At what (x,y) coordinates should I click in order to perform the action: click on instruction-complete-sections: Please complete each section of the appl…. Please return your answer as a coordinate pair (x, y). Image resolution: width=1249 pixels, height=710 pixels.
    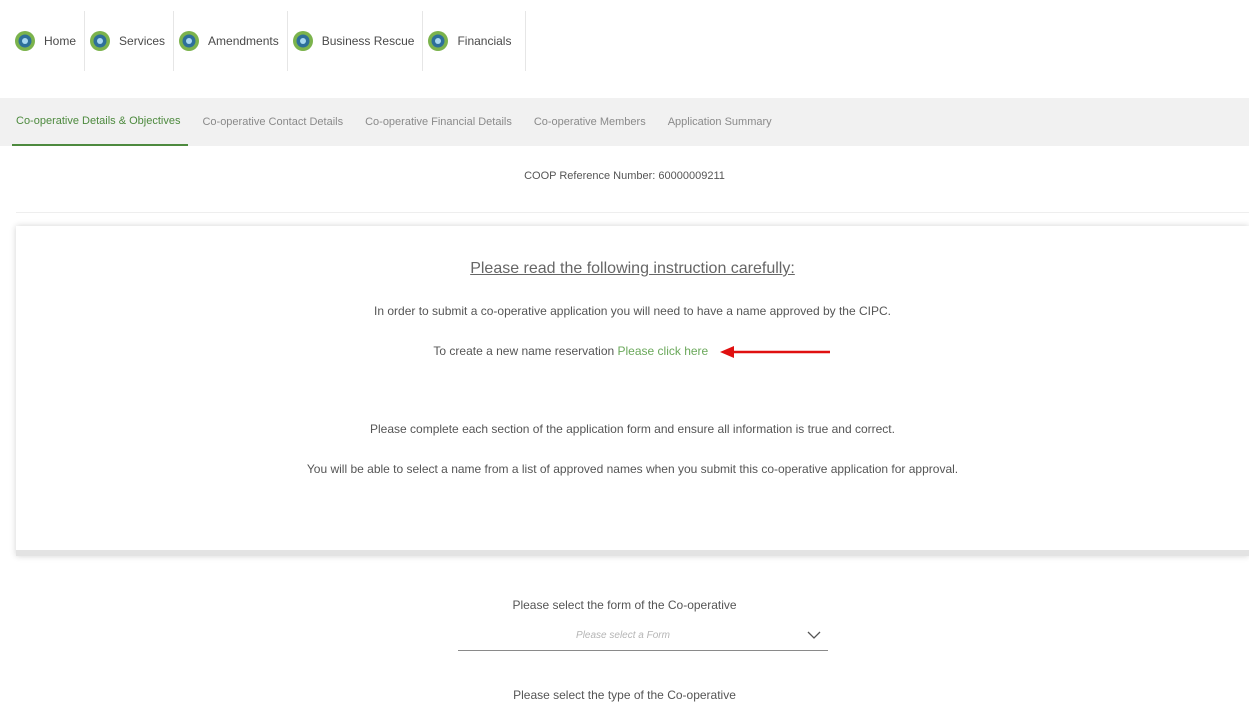
    Looking at the image, I should click on (632, 429).